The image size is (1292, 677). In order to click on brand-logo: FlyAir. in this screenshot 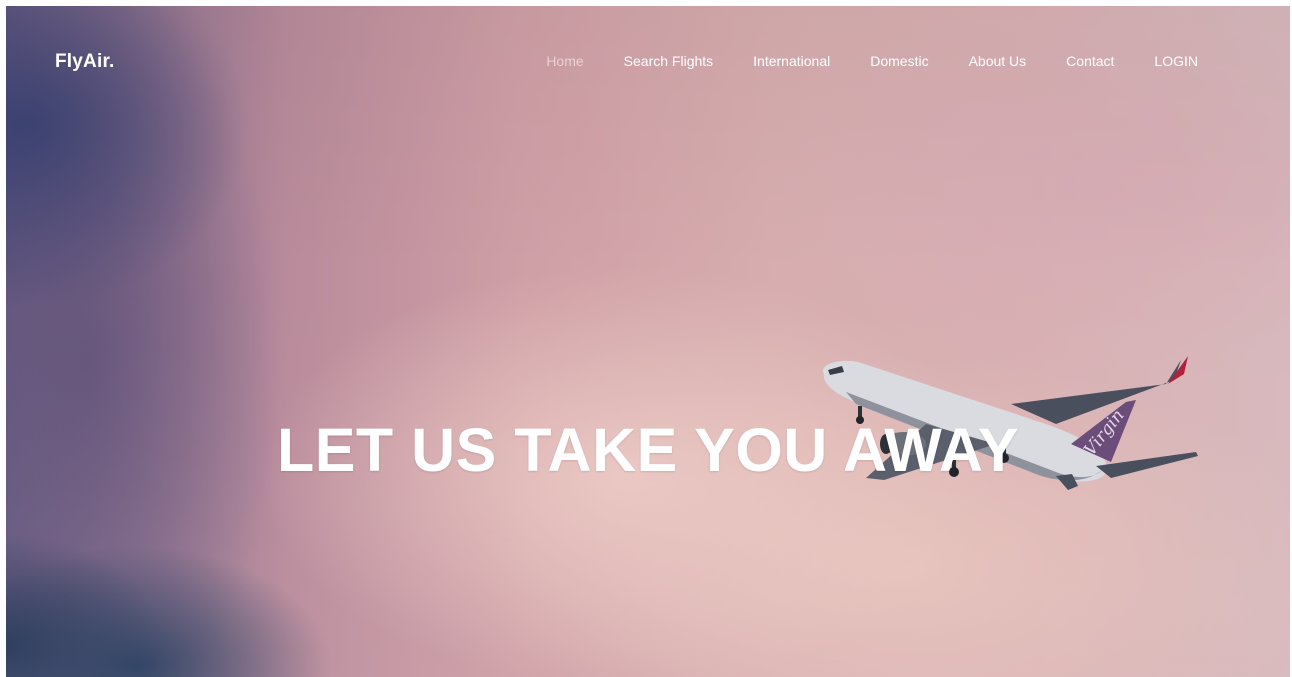, I will do `click(84, 62)`.